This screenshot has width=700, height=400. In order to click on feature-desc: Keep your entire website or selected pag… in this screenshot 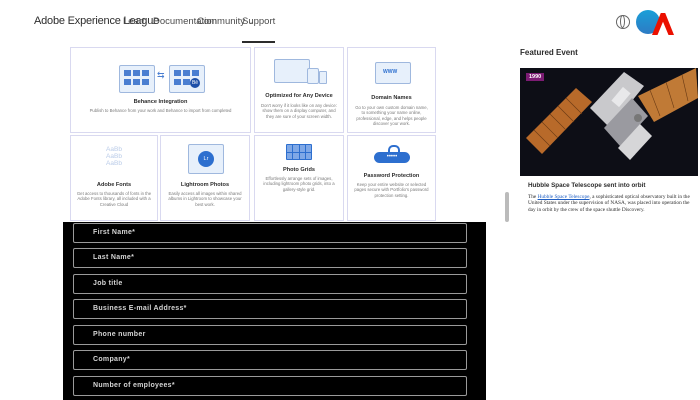, I will do `click(391, 190)`.